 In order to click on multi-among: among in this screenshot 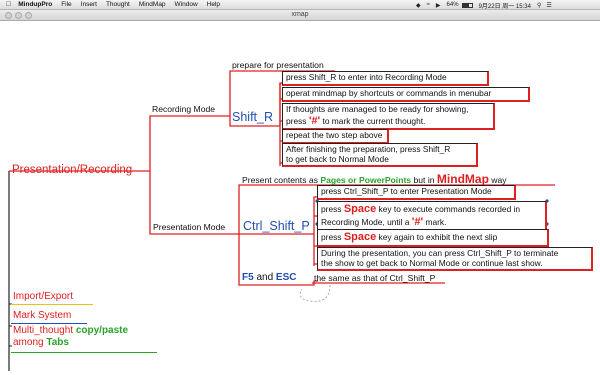, I will do `click(30, 342)`.